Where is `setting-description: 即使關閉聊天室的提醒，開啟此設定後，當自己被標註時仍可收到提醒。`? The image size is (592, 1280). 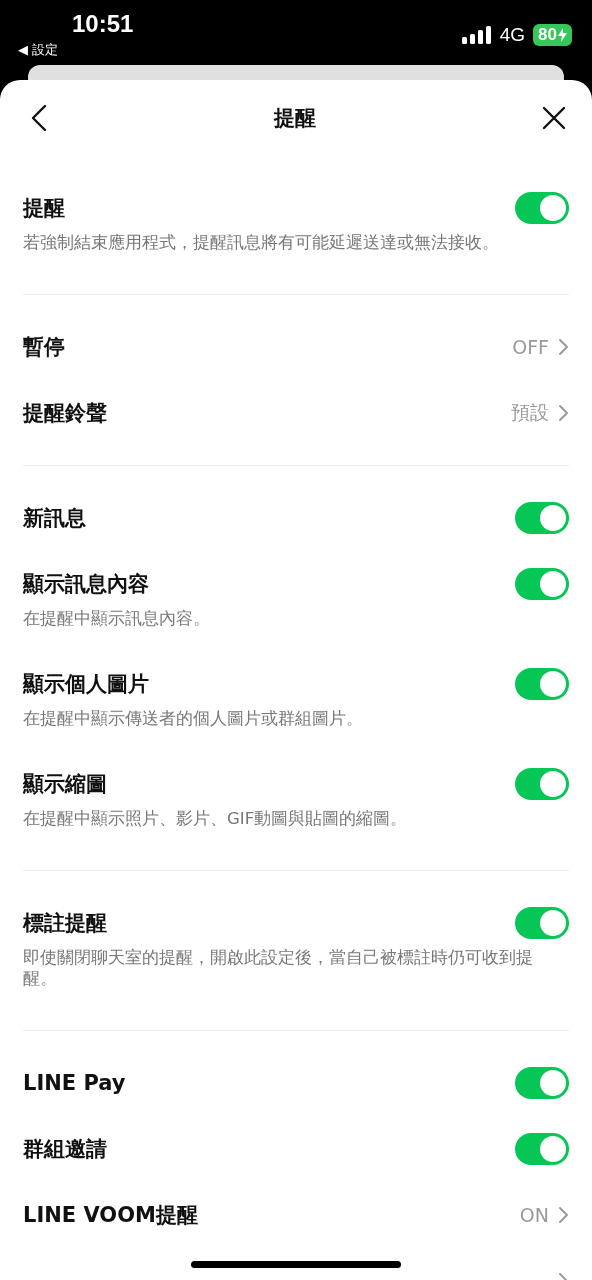
setting-description: 即使關閉聊天室的提醒，開啟此設定後，當自己被標註時仍可收到提醒。 is located at coordinates (278, 968).